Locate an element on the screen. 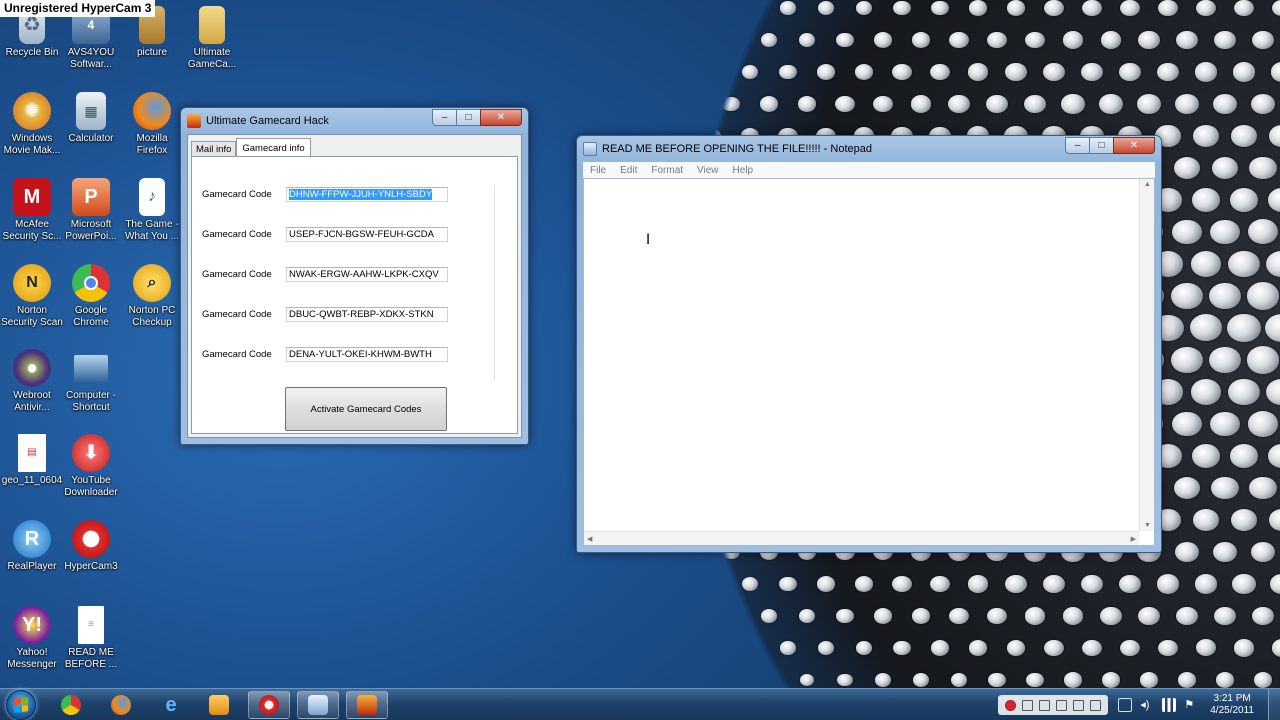 This screenshot has width=1280, height=720. scroll-down-icon: ▼ is located at coordinates (1147, 525).